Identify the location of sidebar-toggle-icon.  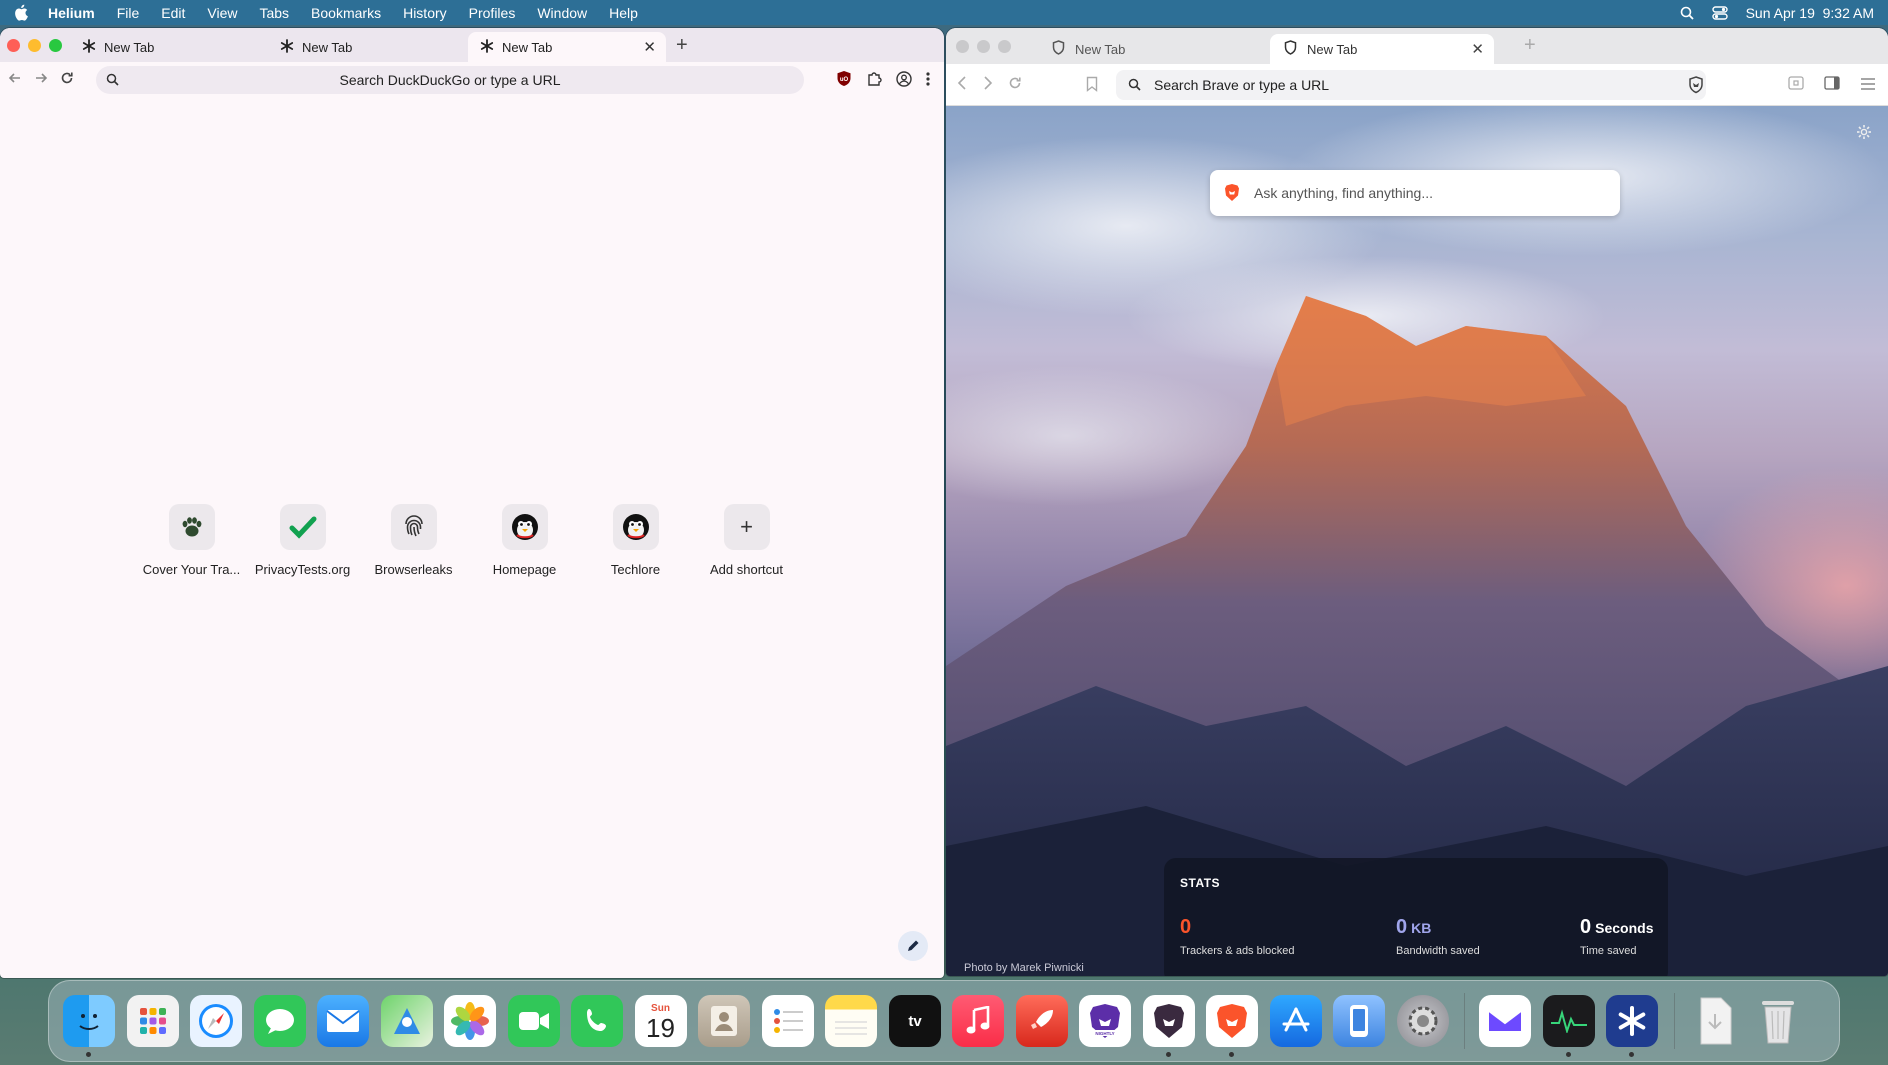
(1832, 85).